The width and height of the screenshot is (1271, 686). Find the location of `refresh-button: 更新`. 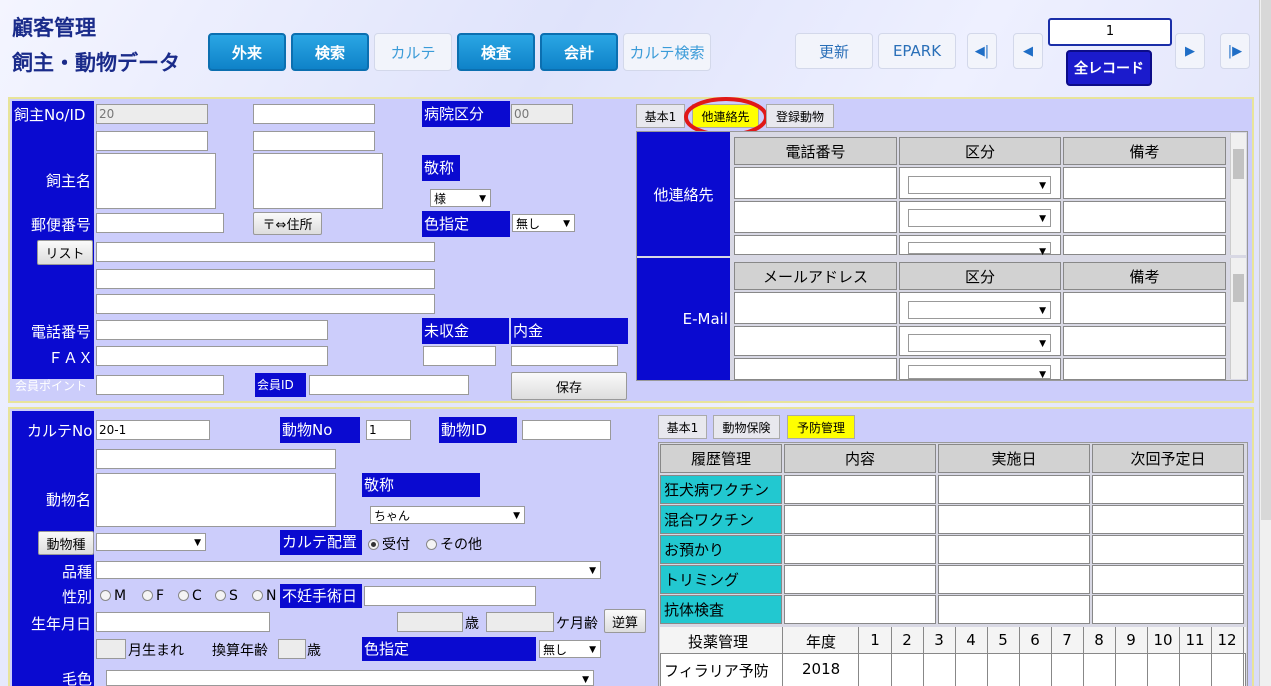

refresh-button: 更新 is located at coordinates (834, 51).